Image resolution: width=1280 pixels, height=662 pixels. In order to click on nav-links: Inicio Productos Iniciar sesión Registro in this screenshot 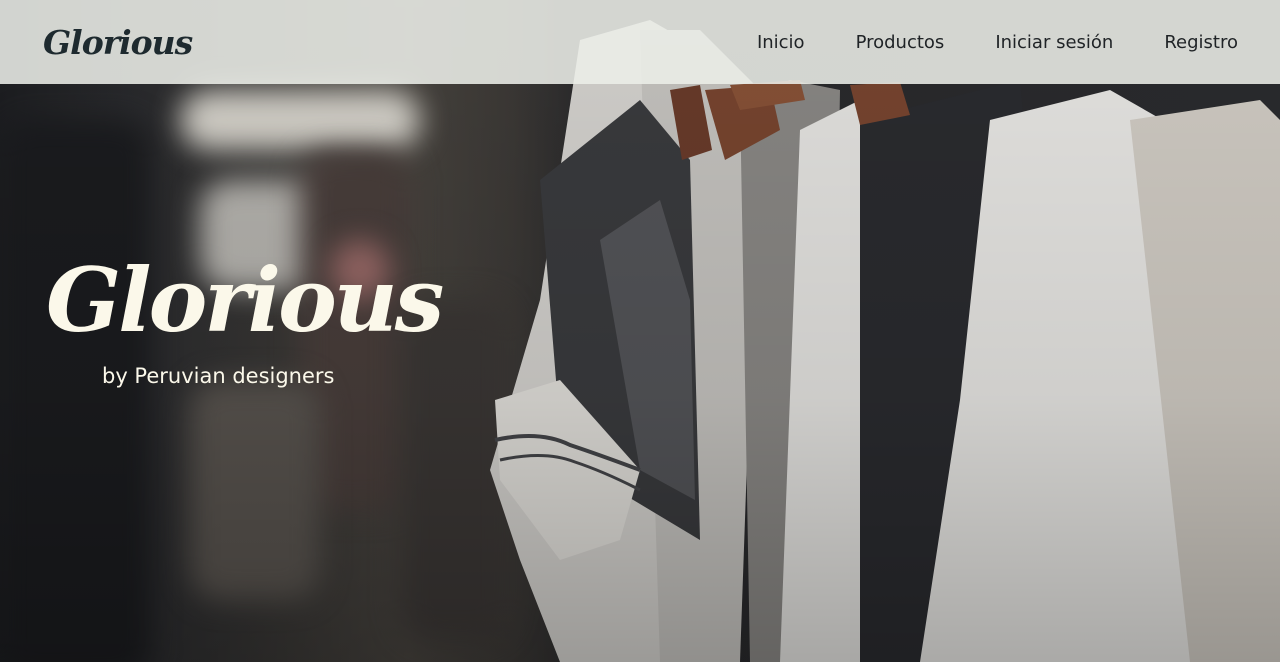, I will do `click(972, 42)`.